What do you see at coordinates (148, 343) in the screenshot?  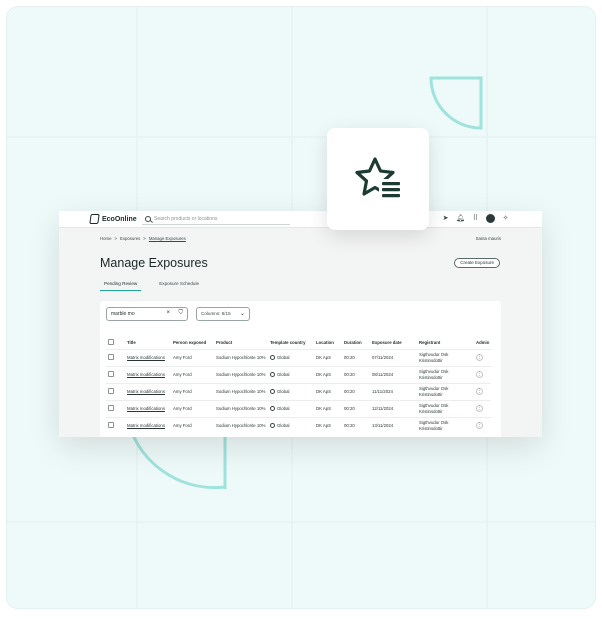 I see `col-header: Title` at bounding box center [148, 343].